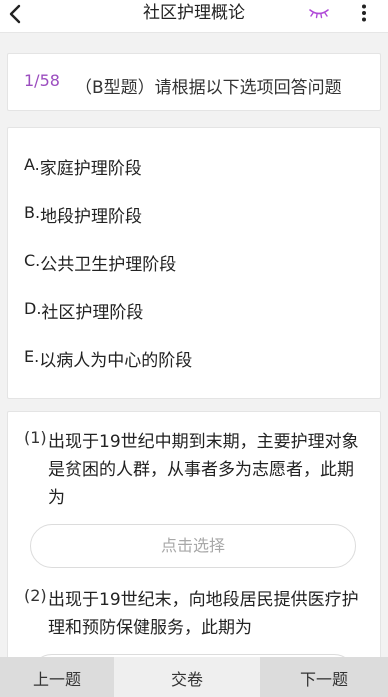 This screenshot has height=697, width=388. I want to click on option-d: D.社区护理阶段, so click(83, 313).